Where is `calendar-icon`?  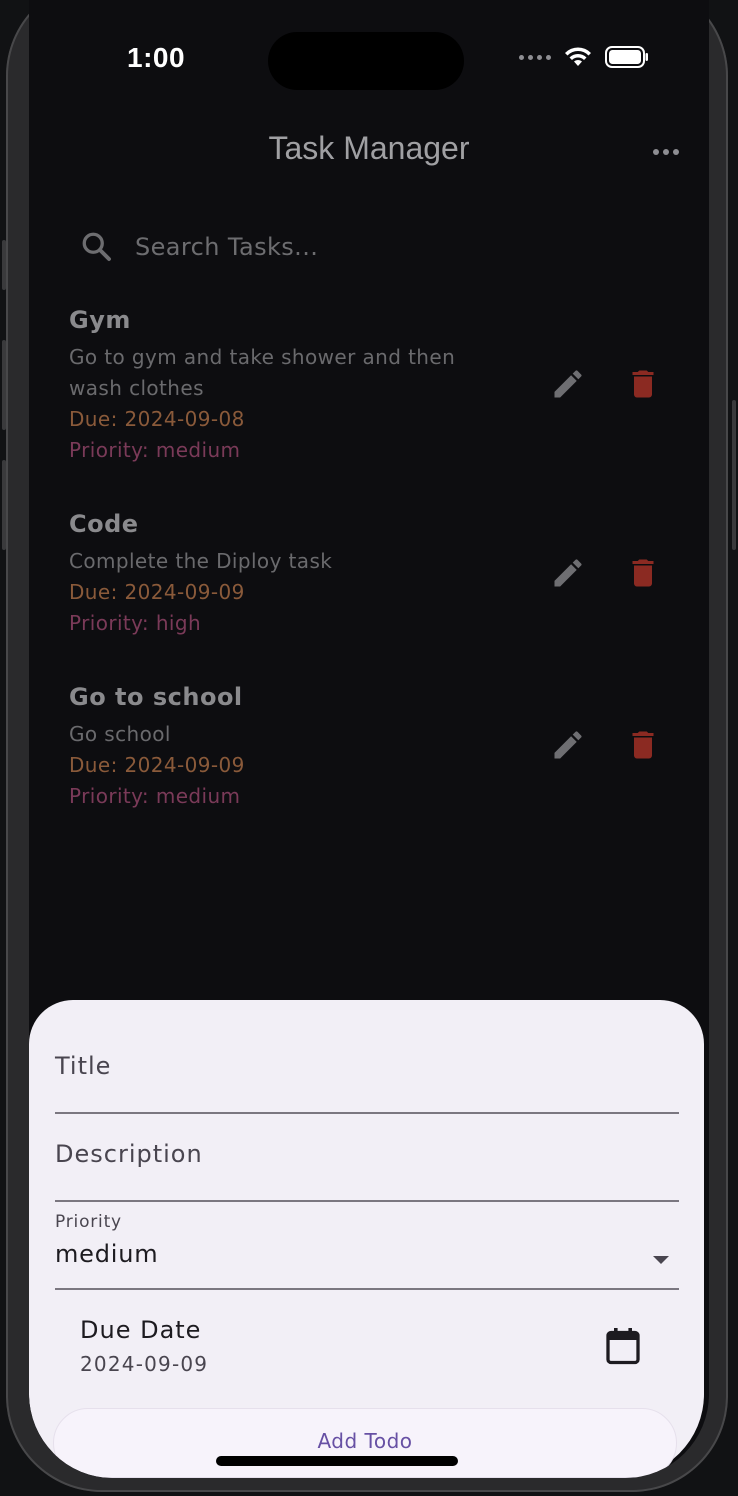
calendar-icon is located at coordinates (623, 1346).